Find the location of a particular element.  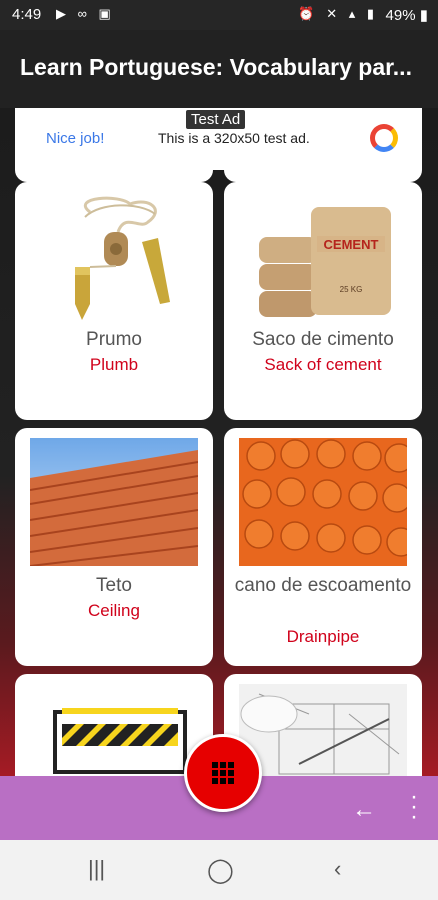

cement-sack-image: CEMENT 25 KG is located at coordinates (325, 262).